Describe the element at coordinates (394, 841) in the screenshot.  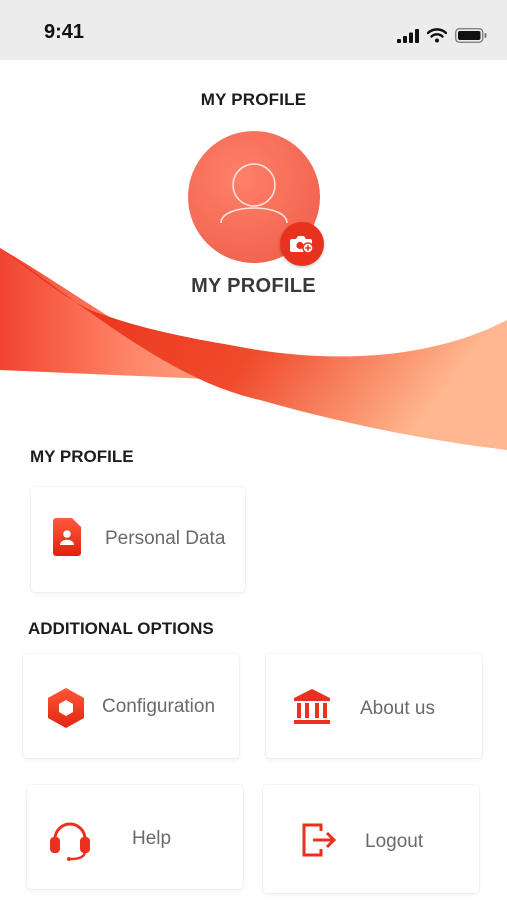
I see `logout-label: Logout` at that location.